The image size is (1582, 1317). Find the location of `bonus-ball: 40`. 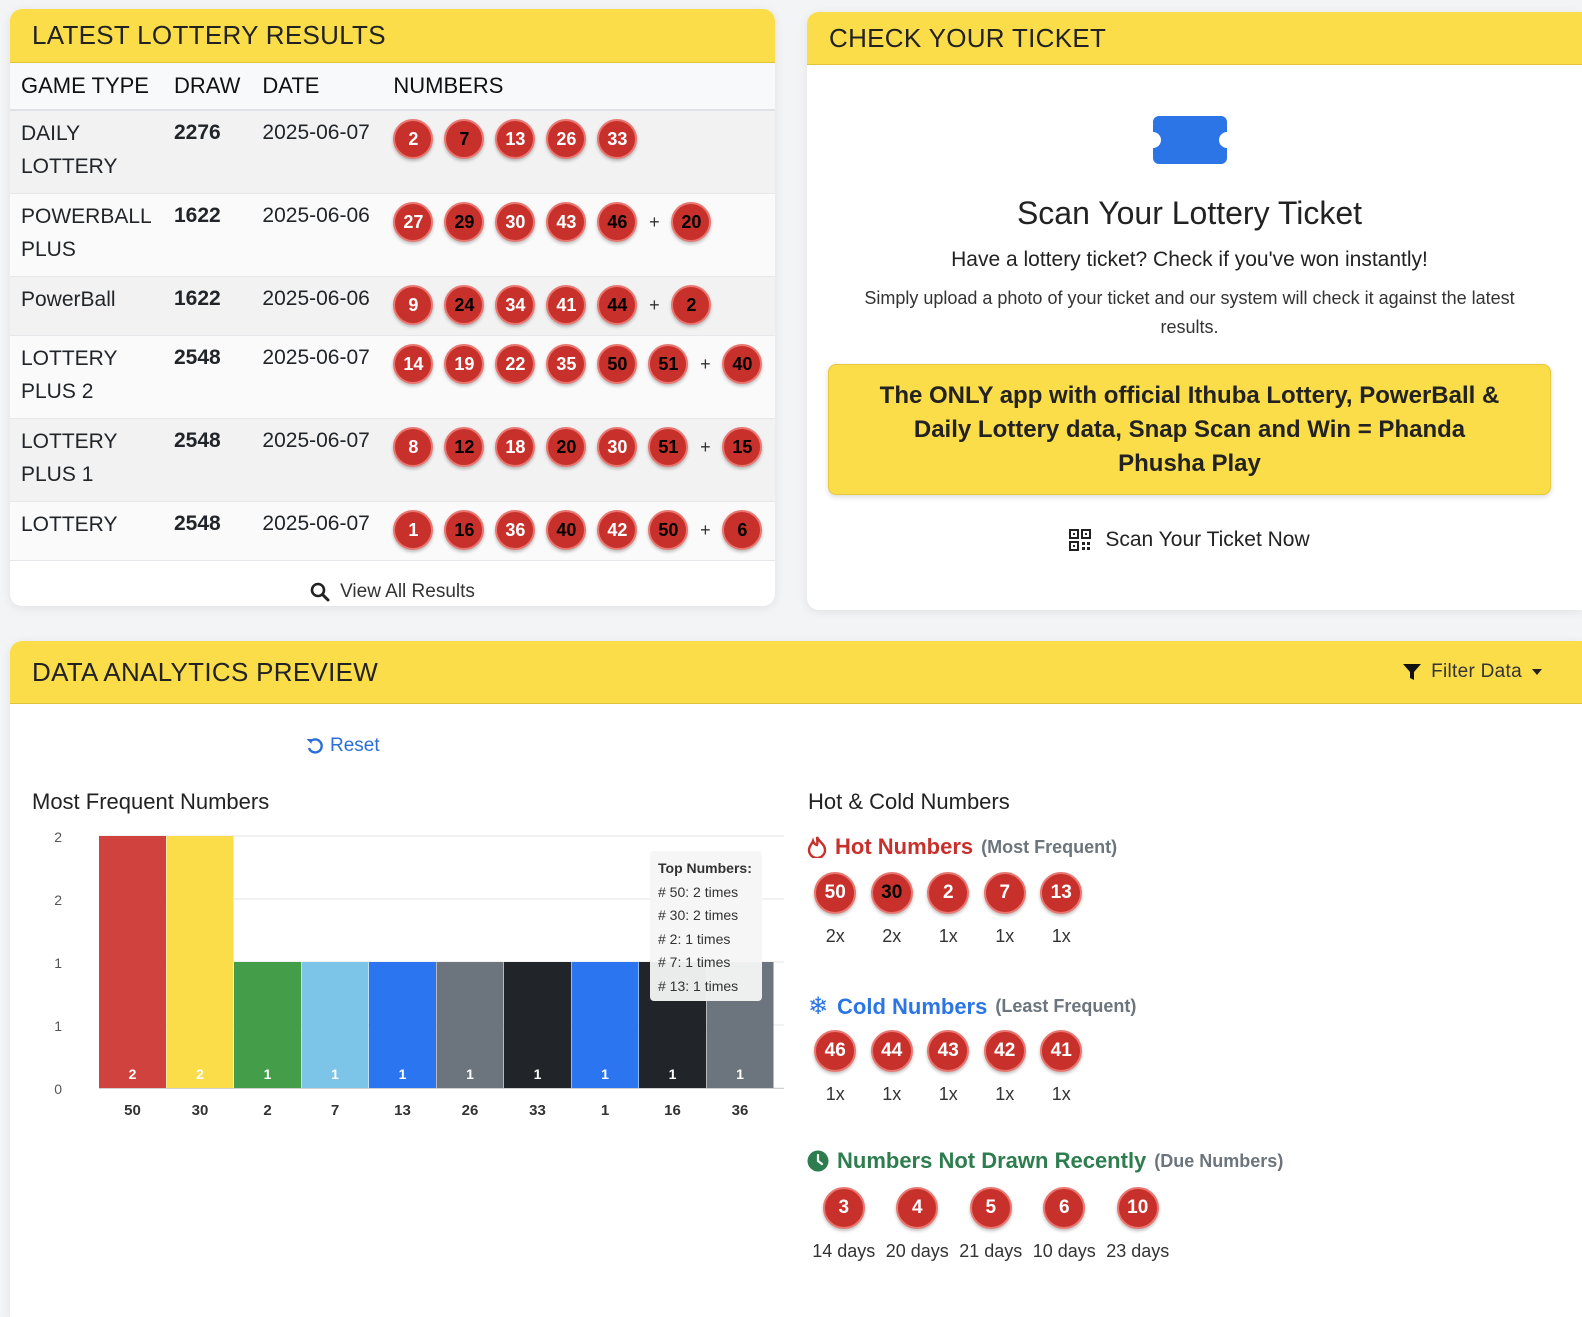

bonus-ball: 40 is located at coordinates (742, 364).